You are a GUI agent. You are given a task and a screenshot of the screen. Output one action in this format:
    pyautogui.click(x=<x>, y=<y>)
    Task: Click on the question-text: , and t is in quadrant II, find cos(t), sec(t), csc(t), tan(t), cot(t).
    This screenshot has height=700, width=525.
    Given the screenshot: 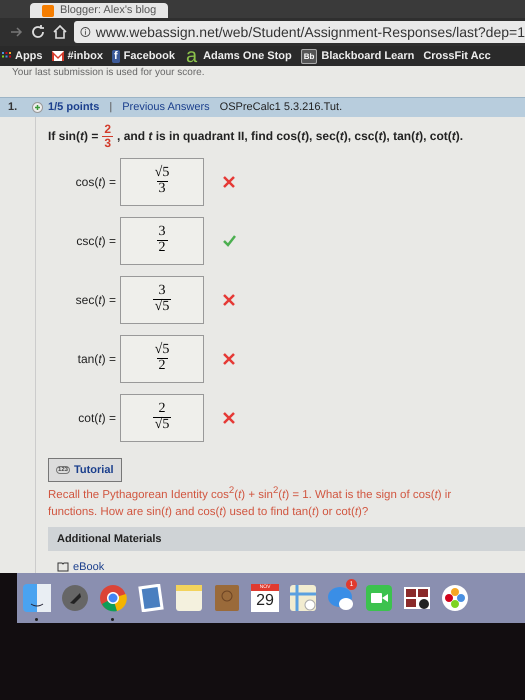 What is the action you would take?
    pyautogui.click(x=290, y=136)
    